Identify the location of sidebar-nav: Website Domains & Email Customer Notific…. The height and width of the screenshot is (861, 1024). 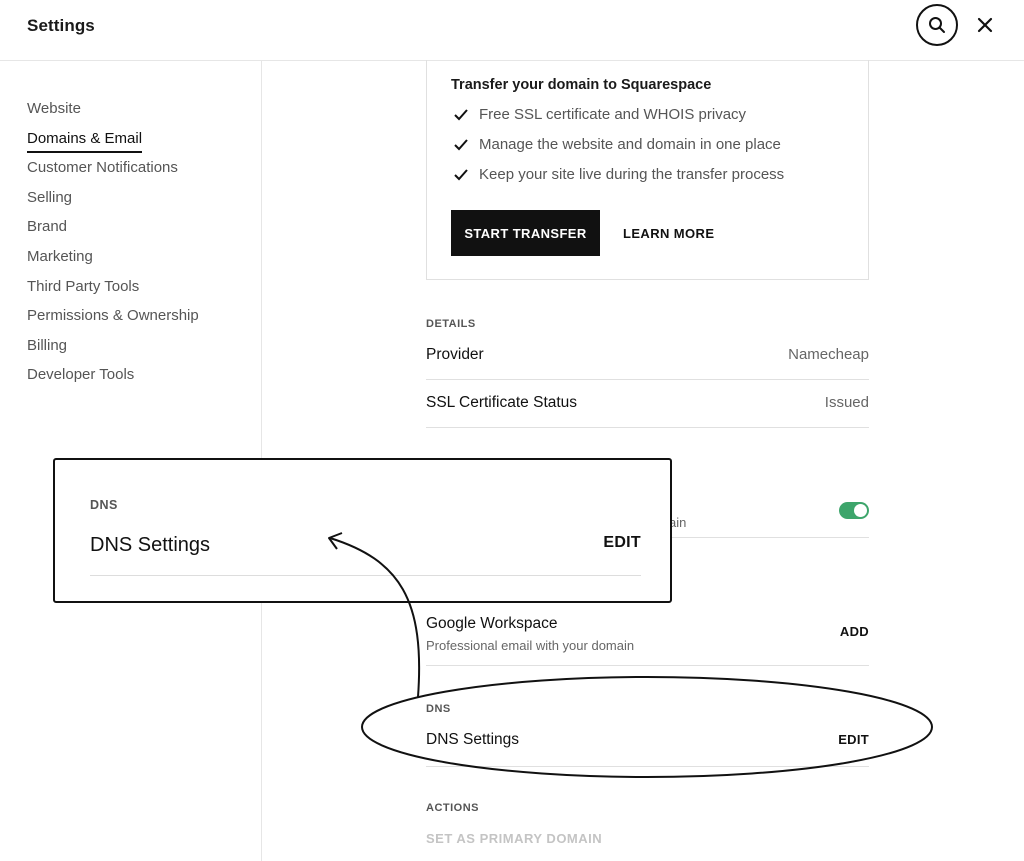
(113, 247).